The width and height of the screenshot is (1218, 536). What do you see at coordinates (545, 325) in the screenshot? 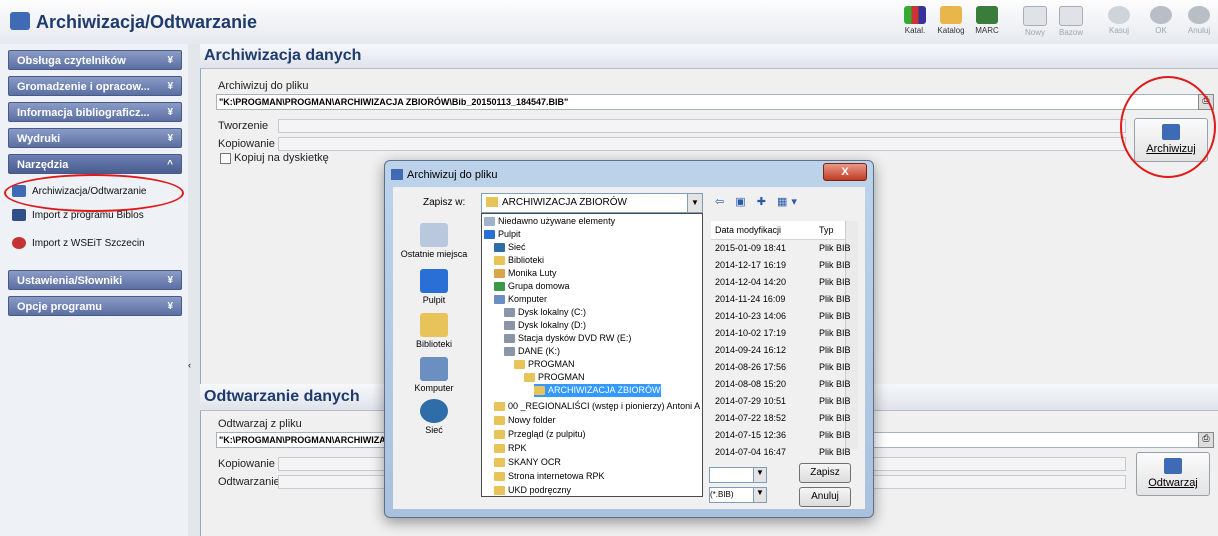
I see `dropdown-item: Dysk lokalny (D:)` at bounding box center [545, 325].